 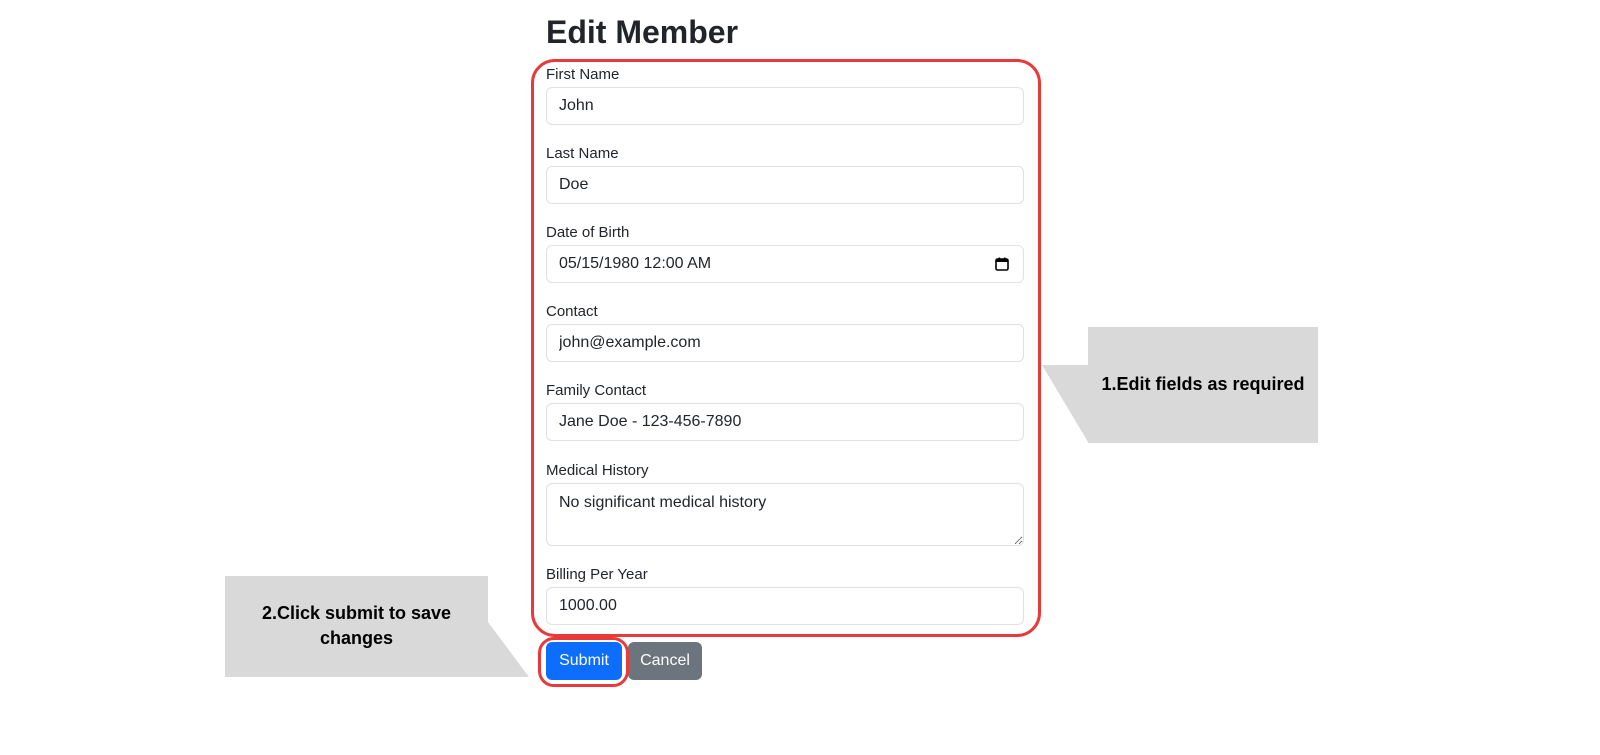 What do you see at coordinates (597, 574) in the screenshot?
I see `billing-label: Billing Per Year` at bounding box center [597, 574].